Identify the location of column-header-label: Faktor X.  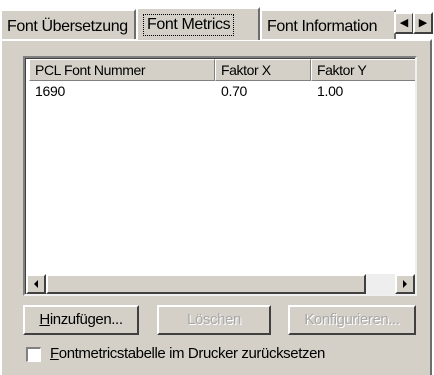
(246, 70).